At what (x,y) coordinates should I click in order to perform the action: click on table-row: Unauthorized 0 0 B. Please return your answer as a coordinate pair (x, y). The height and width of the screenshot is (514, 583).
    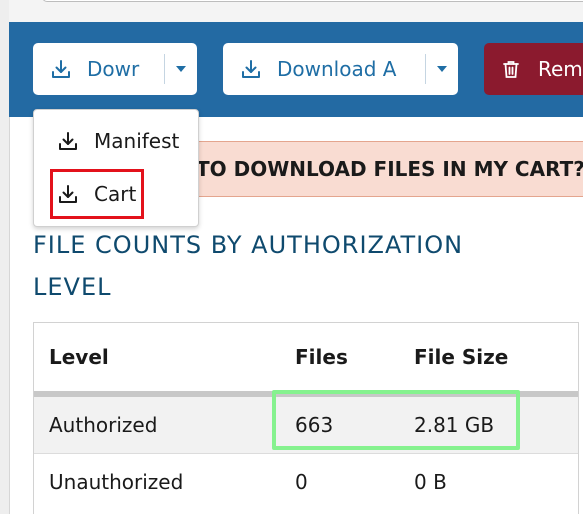
    Looking at the image, I should click on (306, 482).